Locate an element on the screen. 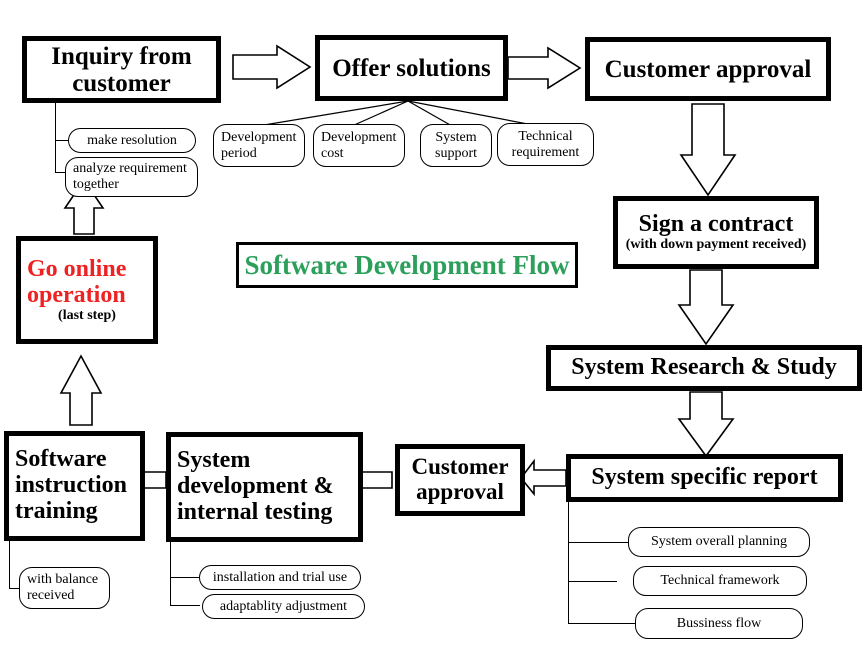  node-go-online-title: Go online operation is located at coordinates (77, 281).